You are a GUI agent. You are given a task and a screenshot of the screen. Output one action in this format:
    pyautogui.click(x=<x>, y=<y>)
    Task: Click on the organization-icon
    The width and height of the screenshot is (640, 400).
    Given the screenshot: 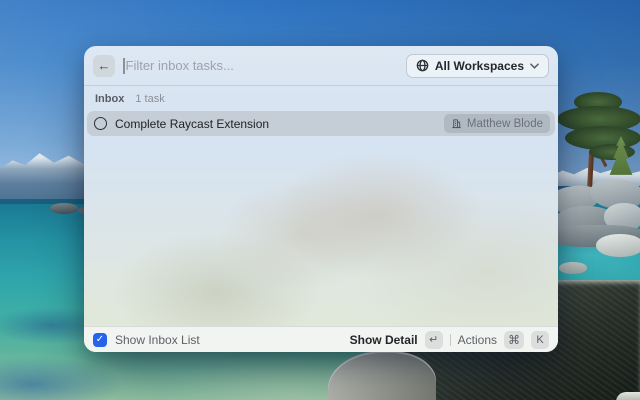 What is the action you would take?
    pyautogui.click(x=456, y=123)
    